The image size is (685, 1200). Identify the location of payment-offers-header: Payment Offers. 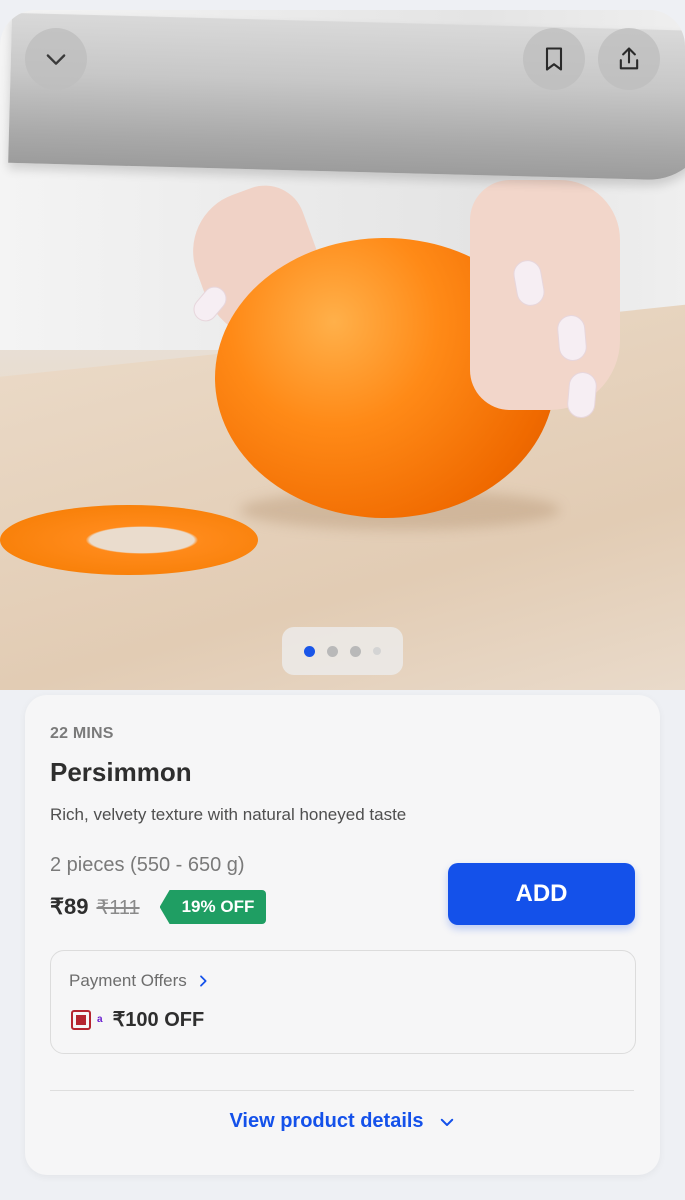
(140, 981).